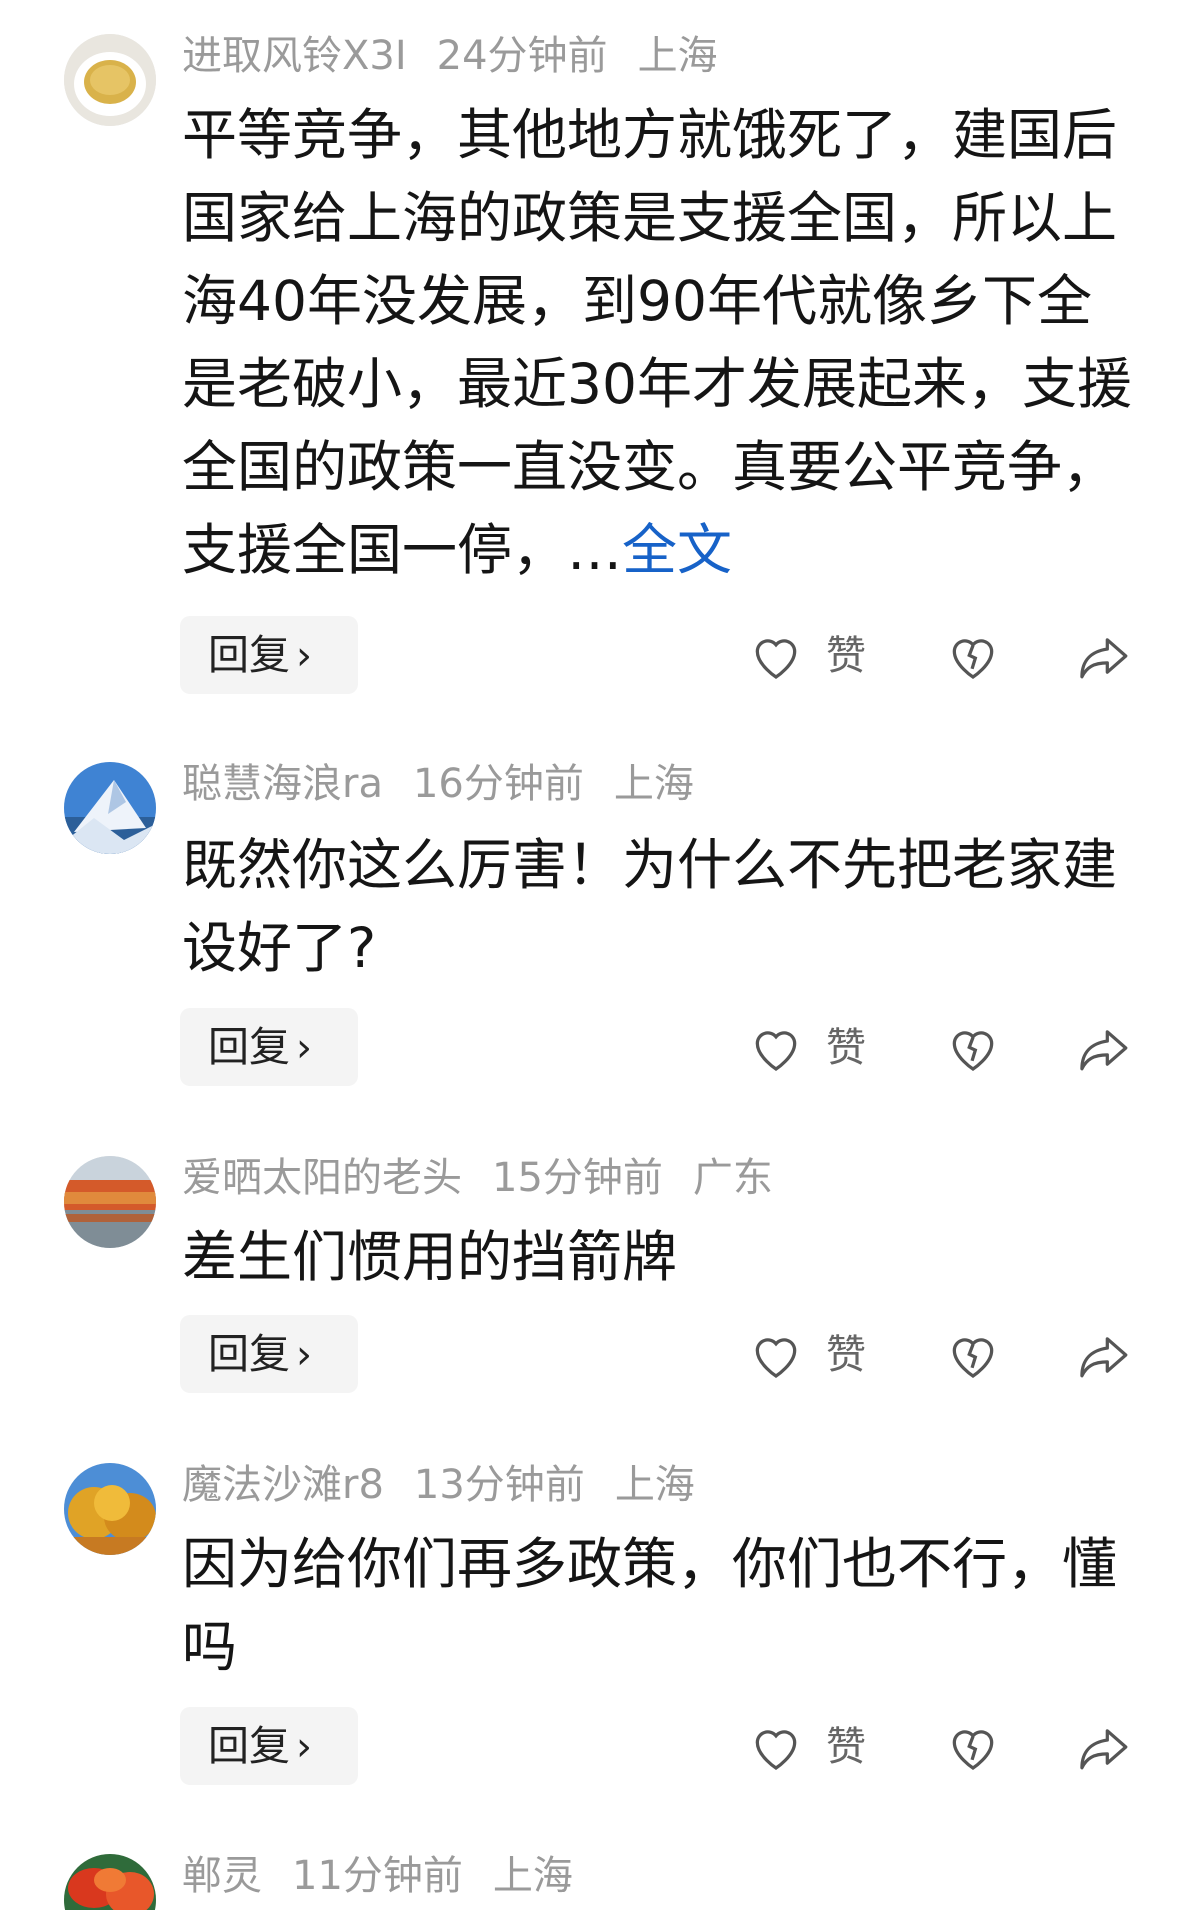  Describe the element at coordinates (577, 1178) in the screenshot. I see `timestamp: 15分钟前` at that location.